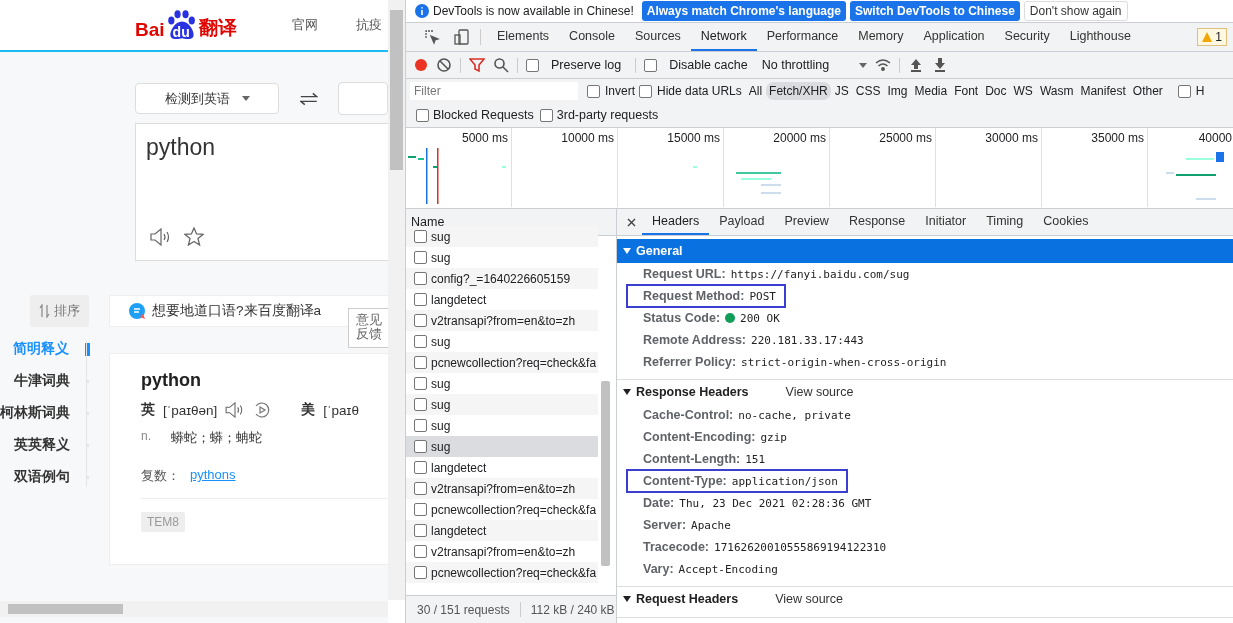 The image size is (1233, 623). Describe the element at coordinates (421, 65) in the screenshot. I see `record-icon` at that location.